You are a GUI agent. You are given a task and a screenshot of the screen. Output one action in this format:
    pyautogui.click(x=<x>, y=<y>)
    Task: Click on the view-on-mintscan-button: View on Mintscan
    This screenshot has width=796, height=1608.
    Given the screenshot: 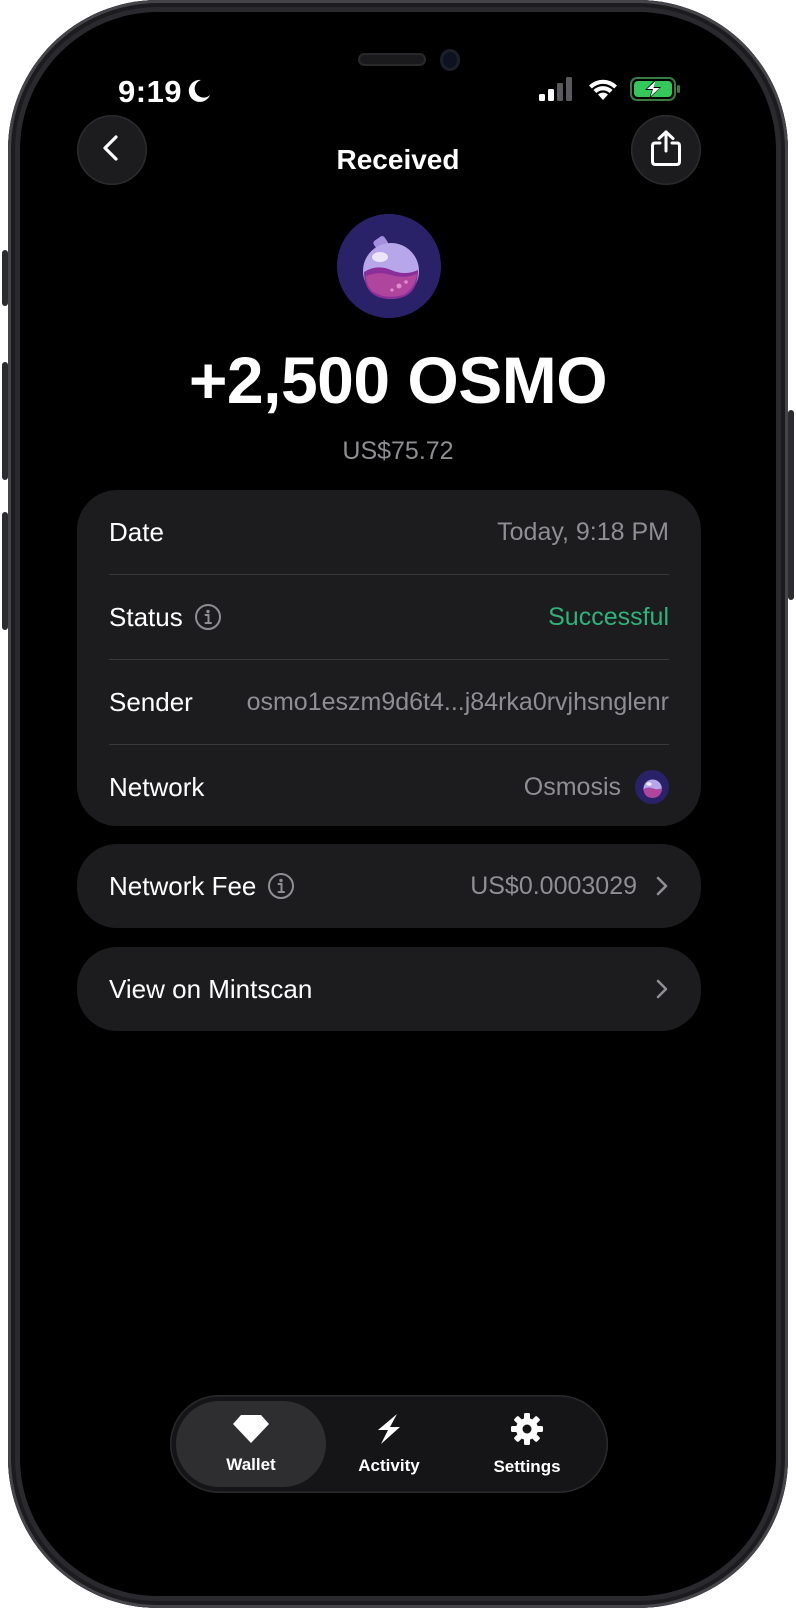 What is the action you would take?
    pyautogui.click(x=389, y=989)
    